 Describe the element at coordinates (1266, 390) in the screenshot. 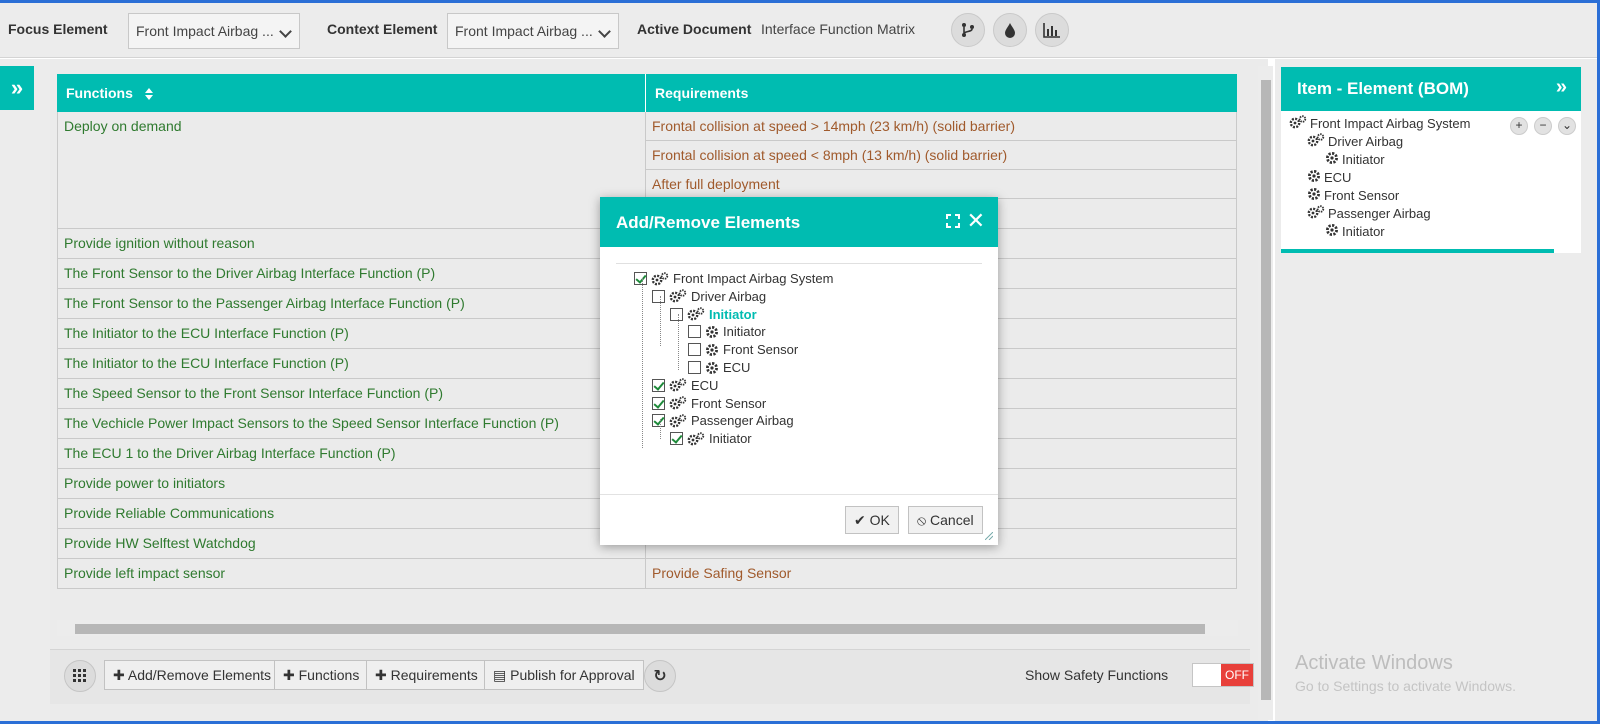

I see `vertical-scrollbar-thumb` at that location.